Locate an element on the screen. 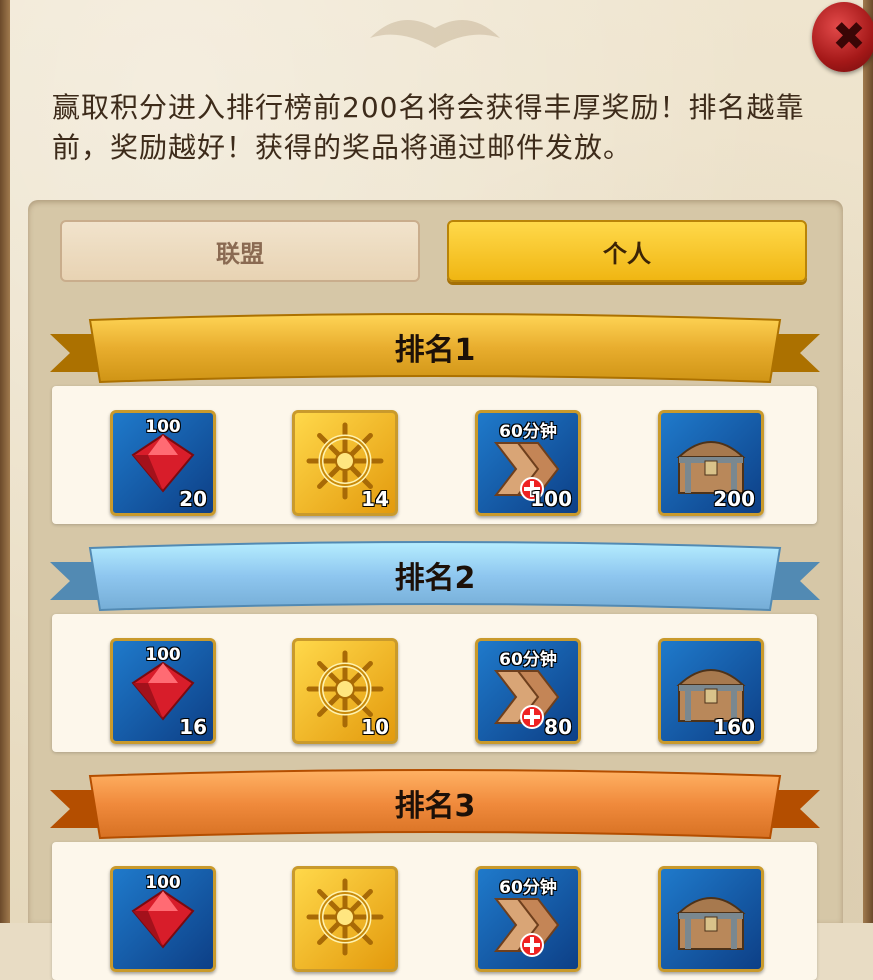 The image size is (873, 980). right-frame-edge is located at coordinates (868, 461).